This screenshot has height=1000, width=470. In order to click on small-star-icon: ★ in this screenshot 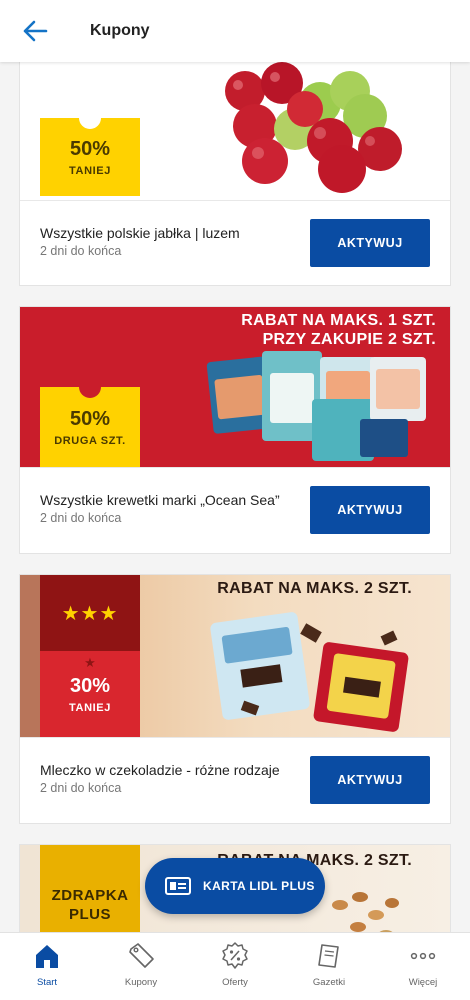, I will do `click(90, 662)`.